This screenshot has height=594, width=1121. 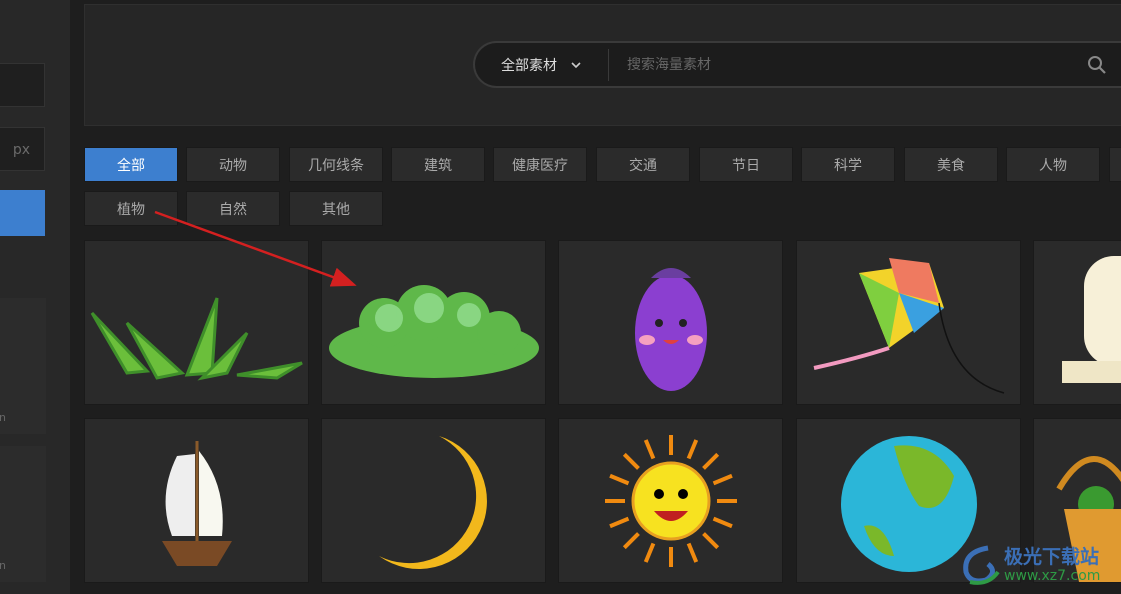 I want to click on eggplant-image, so click(x=670, y=329).